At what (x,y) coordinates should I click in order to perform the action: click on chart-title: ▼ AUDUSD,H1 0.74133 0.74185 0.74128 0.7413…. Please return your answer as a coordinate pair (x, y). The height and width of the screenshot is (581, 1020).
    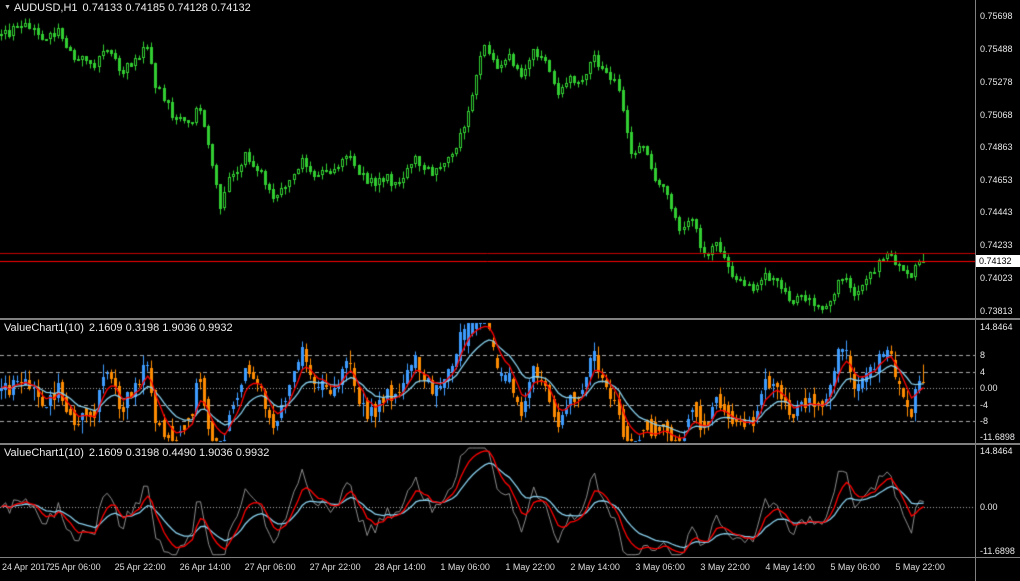
    Looking at the image, I should click on (127, 8).